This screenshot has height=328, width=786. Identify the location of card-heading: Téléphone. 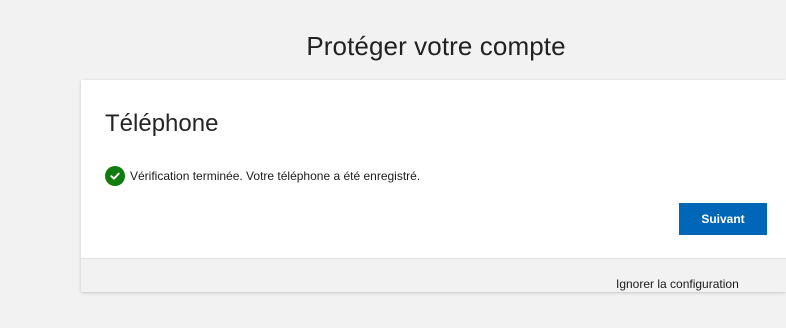
(162, 123).